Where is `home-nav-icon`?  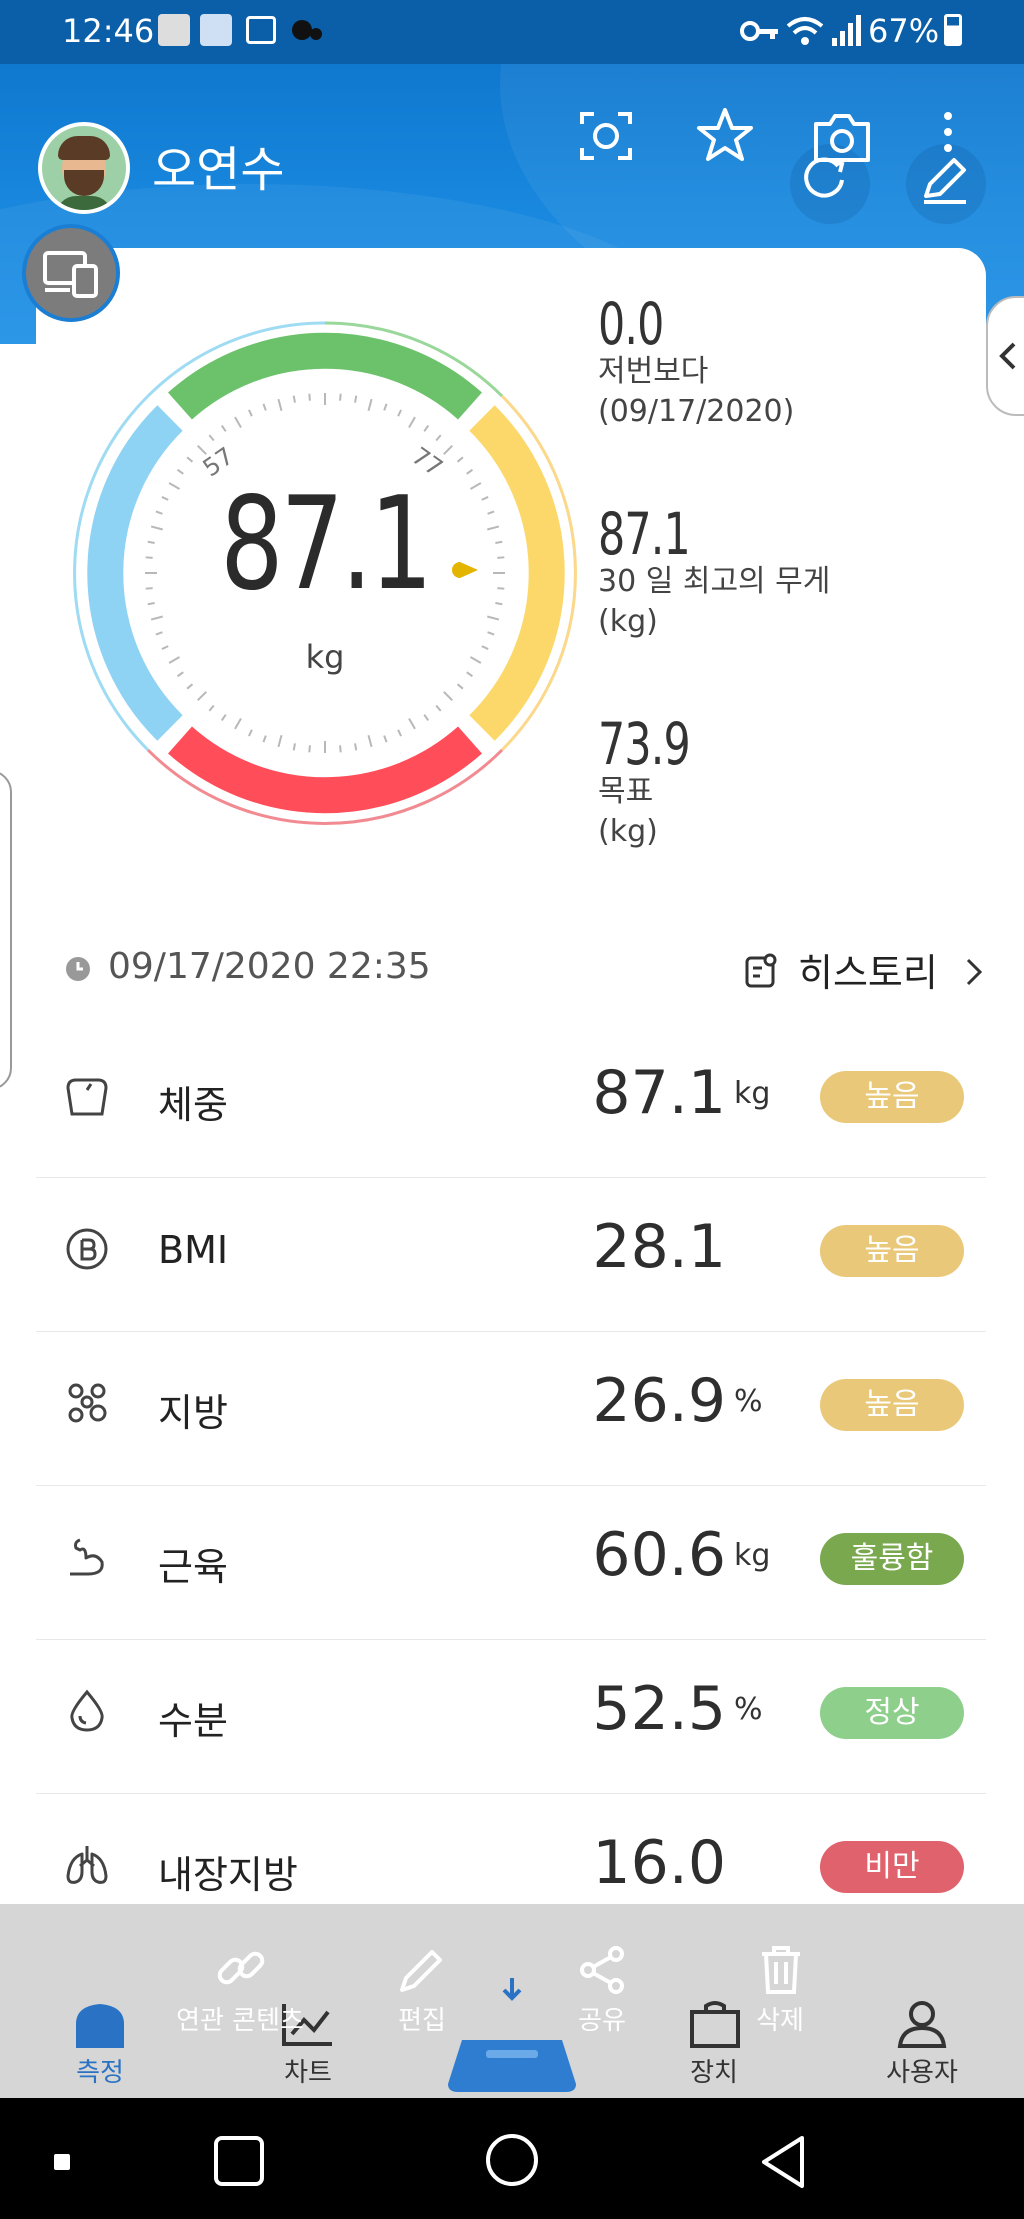
home-nav-icon is located at coordinates (512, 2160).